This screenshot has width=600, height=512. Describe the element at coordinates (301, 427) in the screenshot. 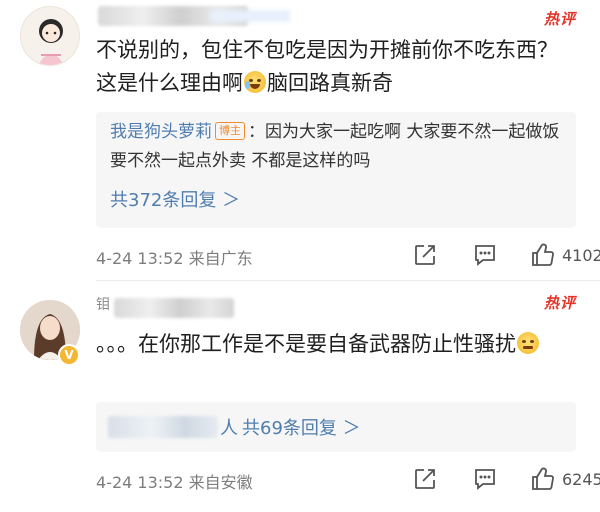

I see `reply-count-link: 共69条回复 ＞` at that location.